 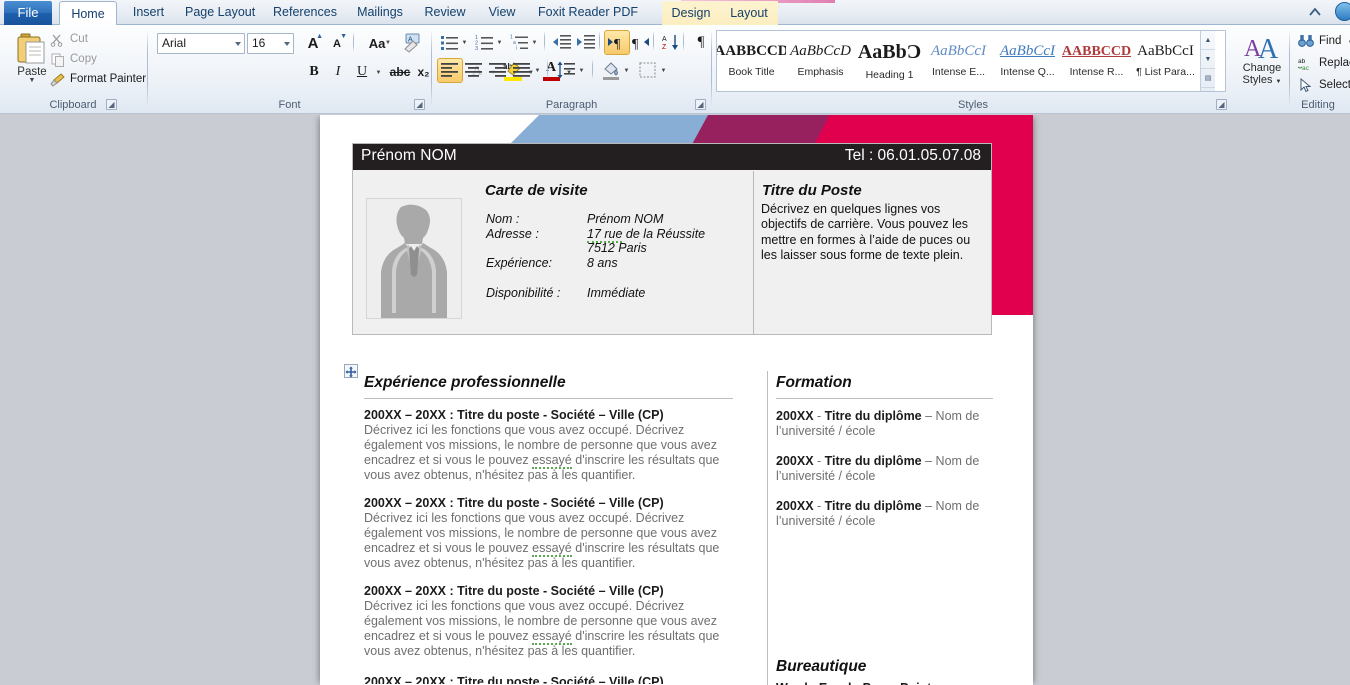 What do you see at coordinates (56, 40) in the screenshot?
I see `scissors-icon` at bounding box center [56, 40].